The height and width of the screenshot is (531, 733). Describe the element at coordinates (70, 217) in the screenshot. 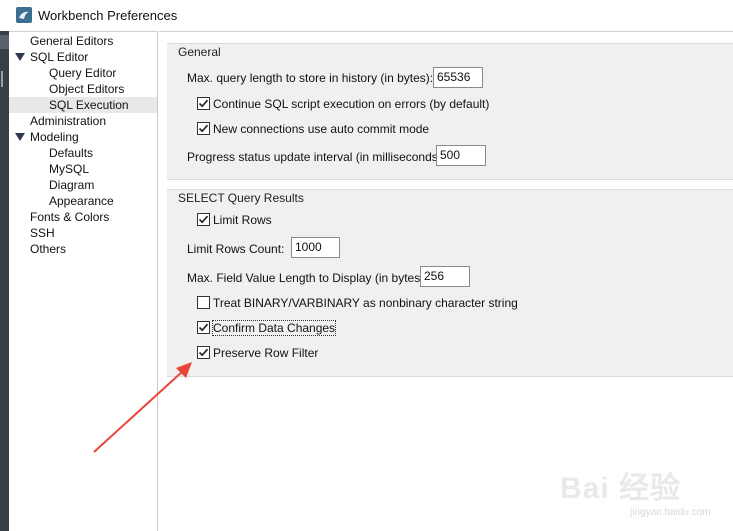

I see `tree-item-label: Fonts & Colors` at that location.